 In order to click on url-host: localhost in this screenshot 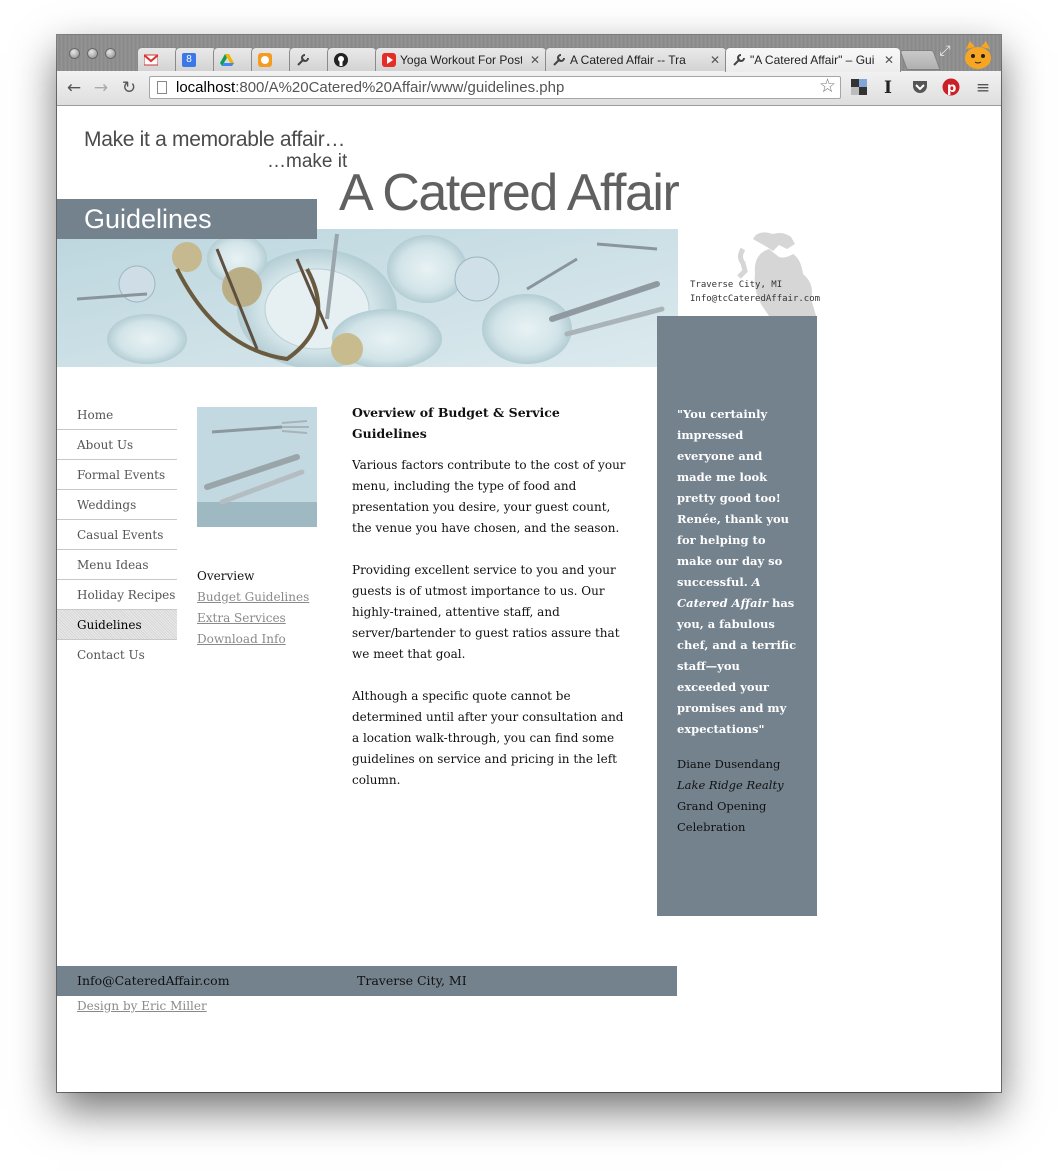, I will do `click(206, 87)`.